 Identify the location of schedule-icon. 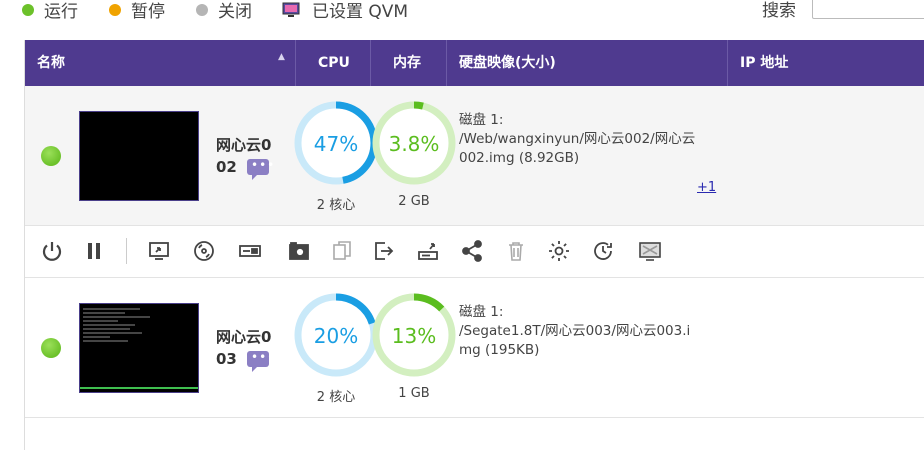
(603, 251).